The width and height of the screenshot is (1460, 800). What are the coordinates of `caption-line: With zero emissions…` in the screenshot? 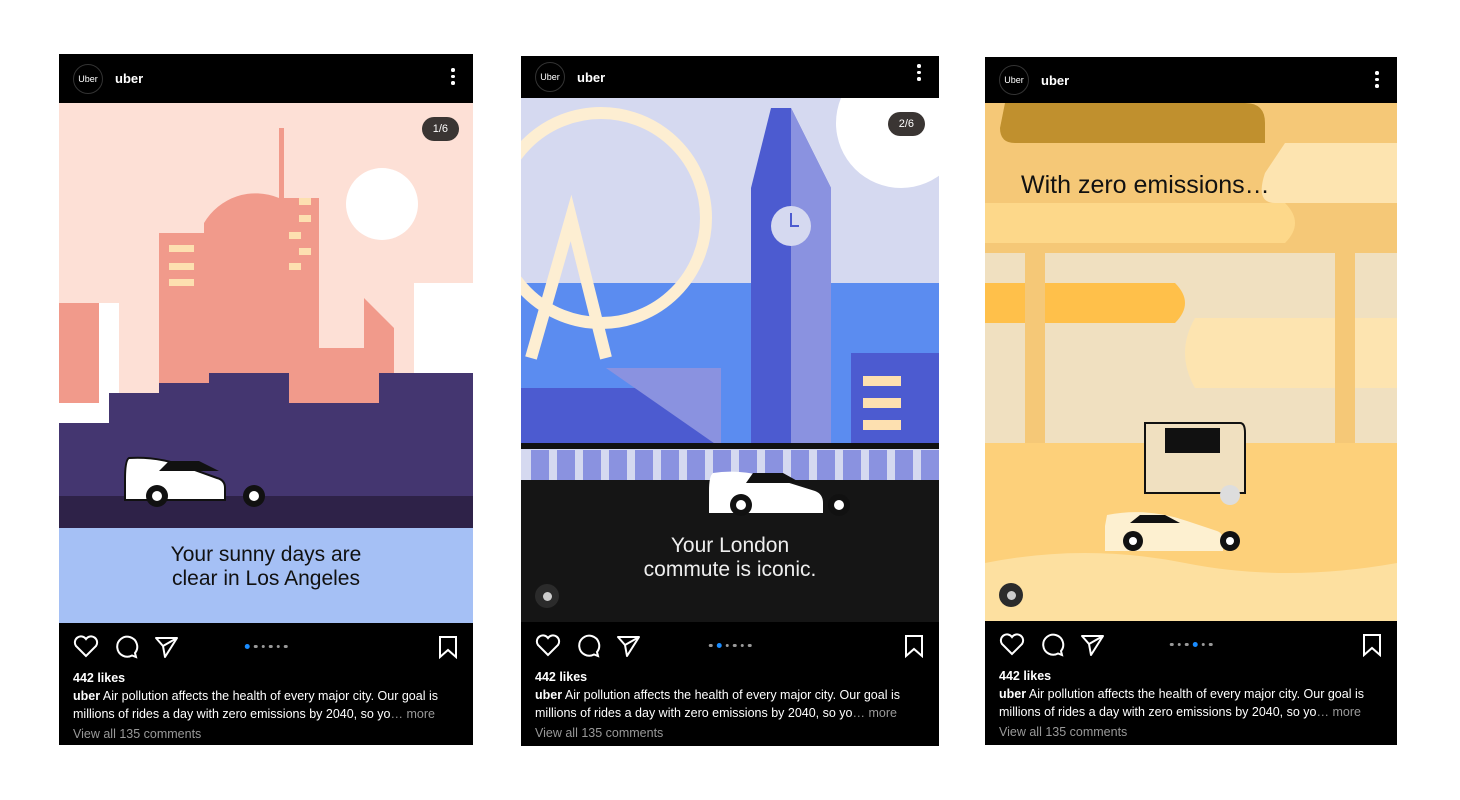 It's located at (1145, 185).